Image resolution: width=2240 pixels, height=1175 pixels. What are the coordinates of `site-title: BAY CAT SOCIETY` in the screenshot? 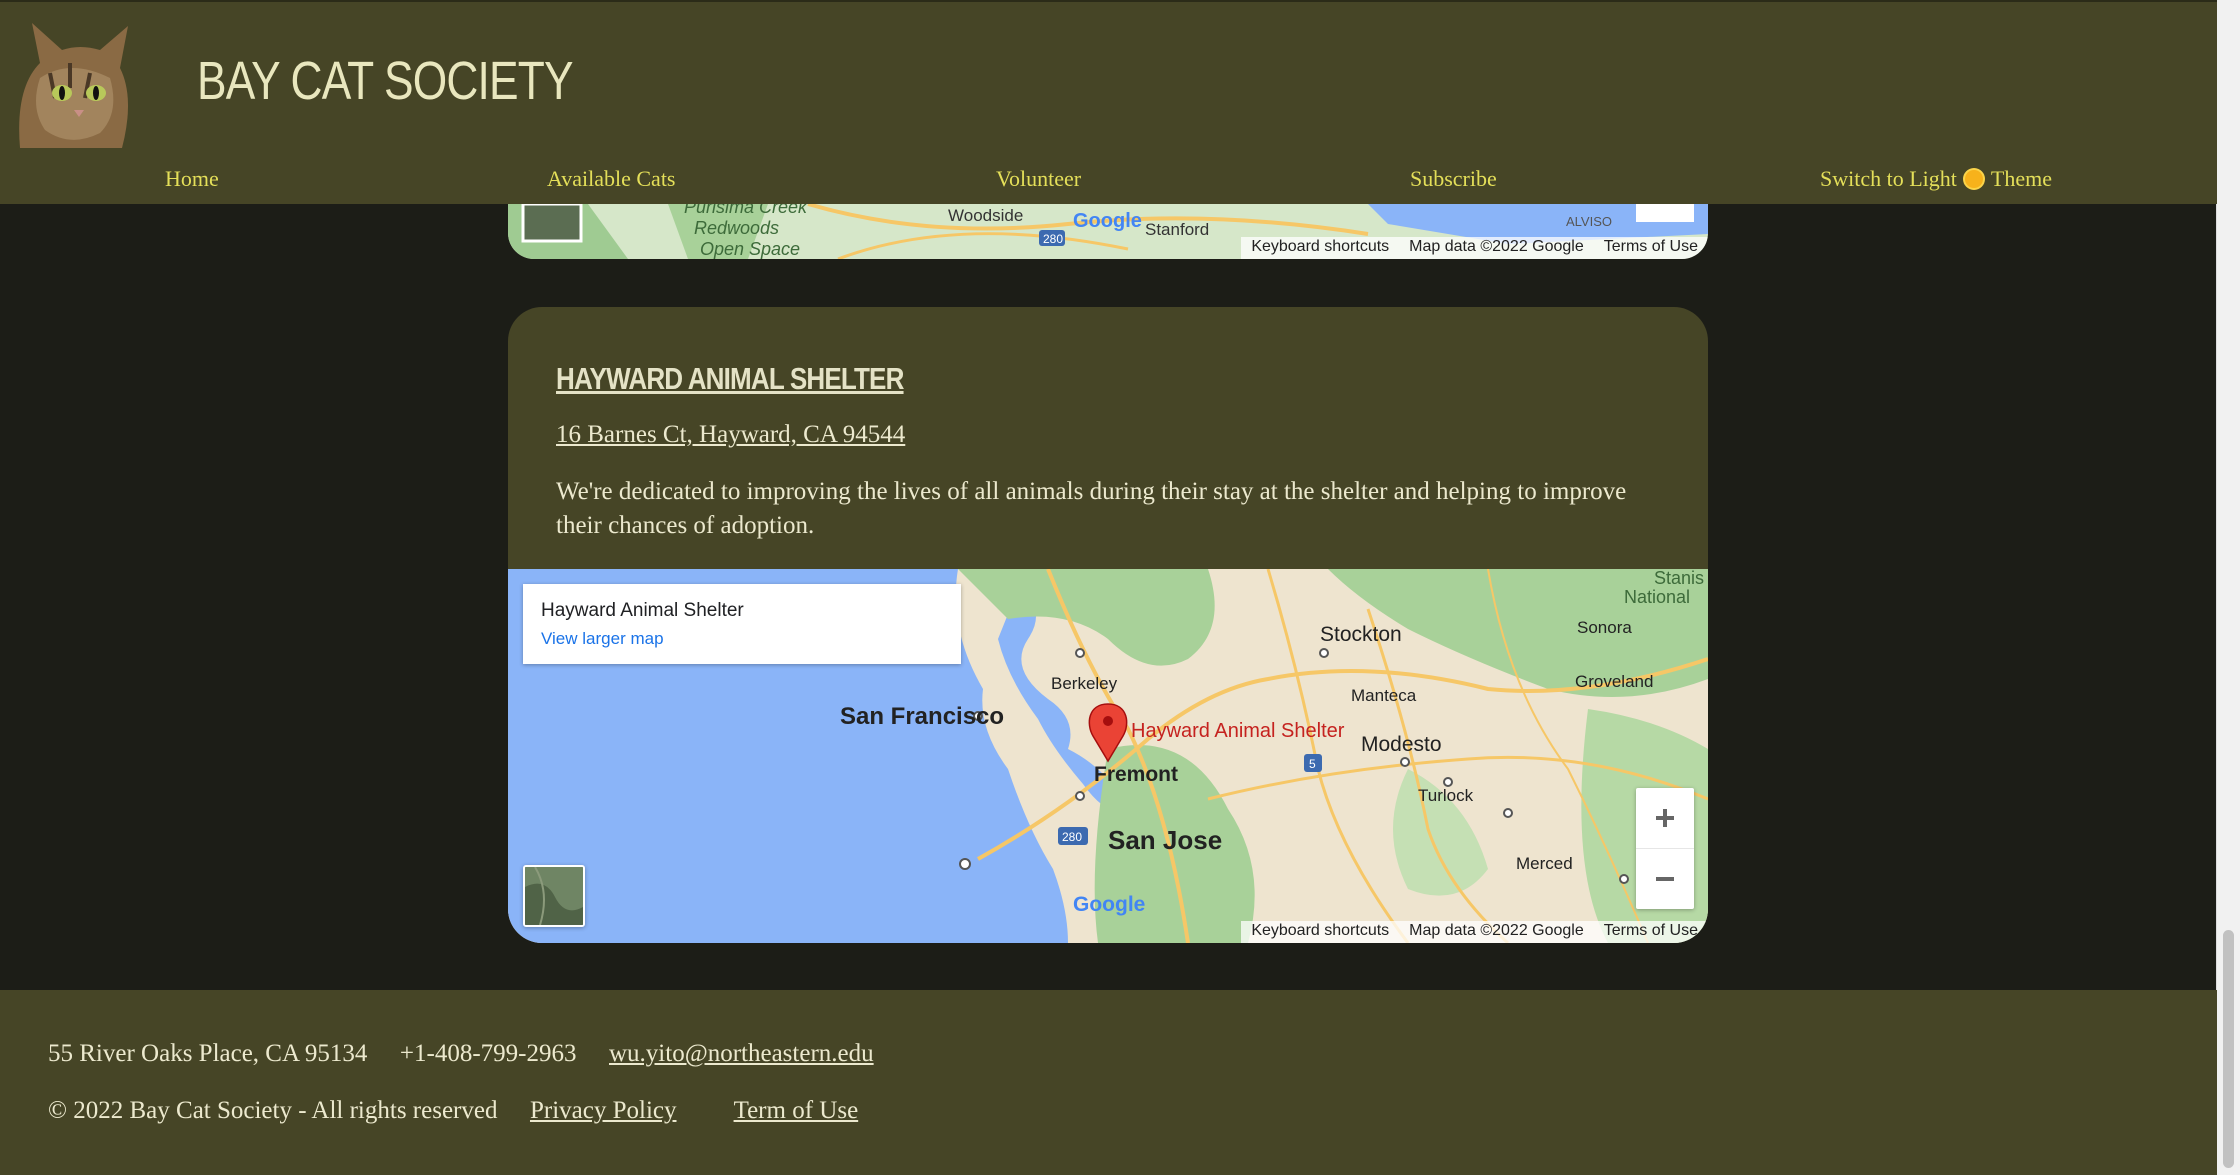 It's located at (385, 81).